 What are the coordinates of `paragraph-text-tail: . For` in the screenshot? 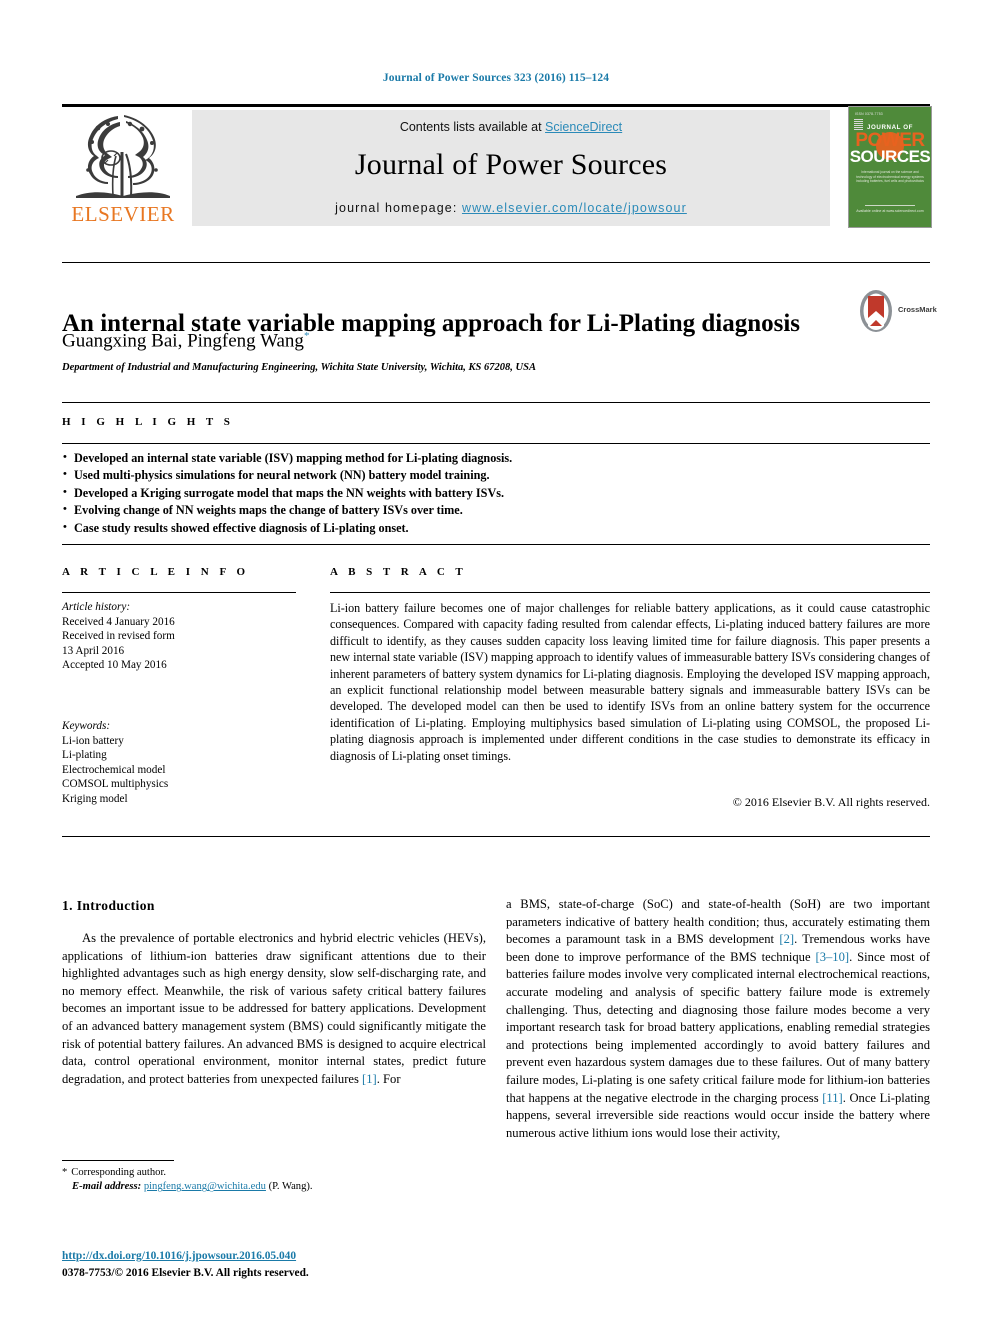 It's located at (388, 1078).